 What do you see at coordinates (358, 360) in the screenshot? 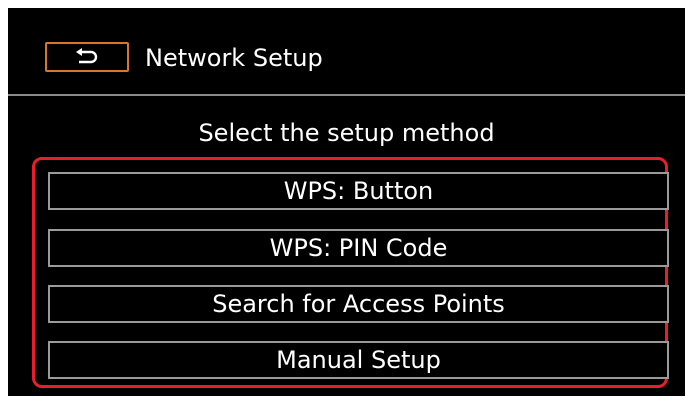
I see `manual-setup-option: Manual Setup` at bounding box center [358, 360].